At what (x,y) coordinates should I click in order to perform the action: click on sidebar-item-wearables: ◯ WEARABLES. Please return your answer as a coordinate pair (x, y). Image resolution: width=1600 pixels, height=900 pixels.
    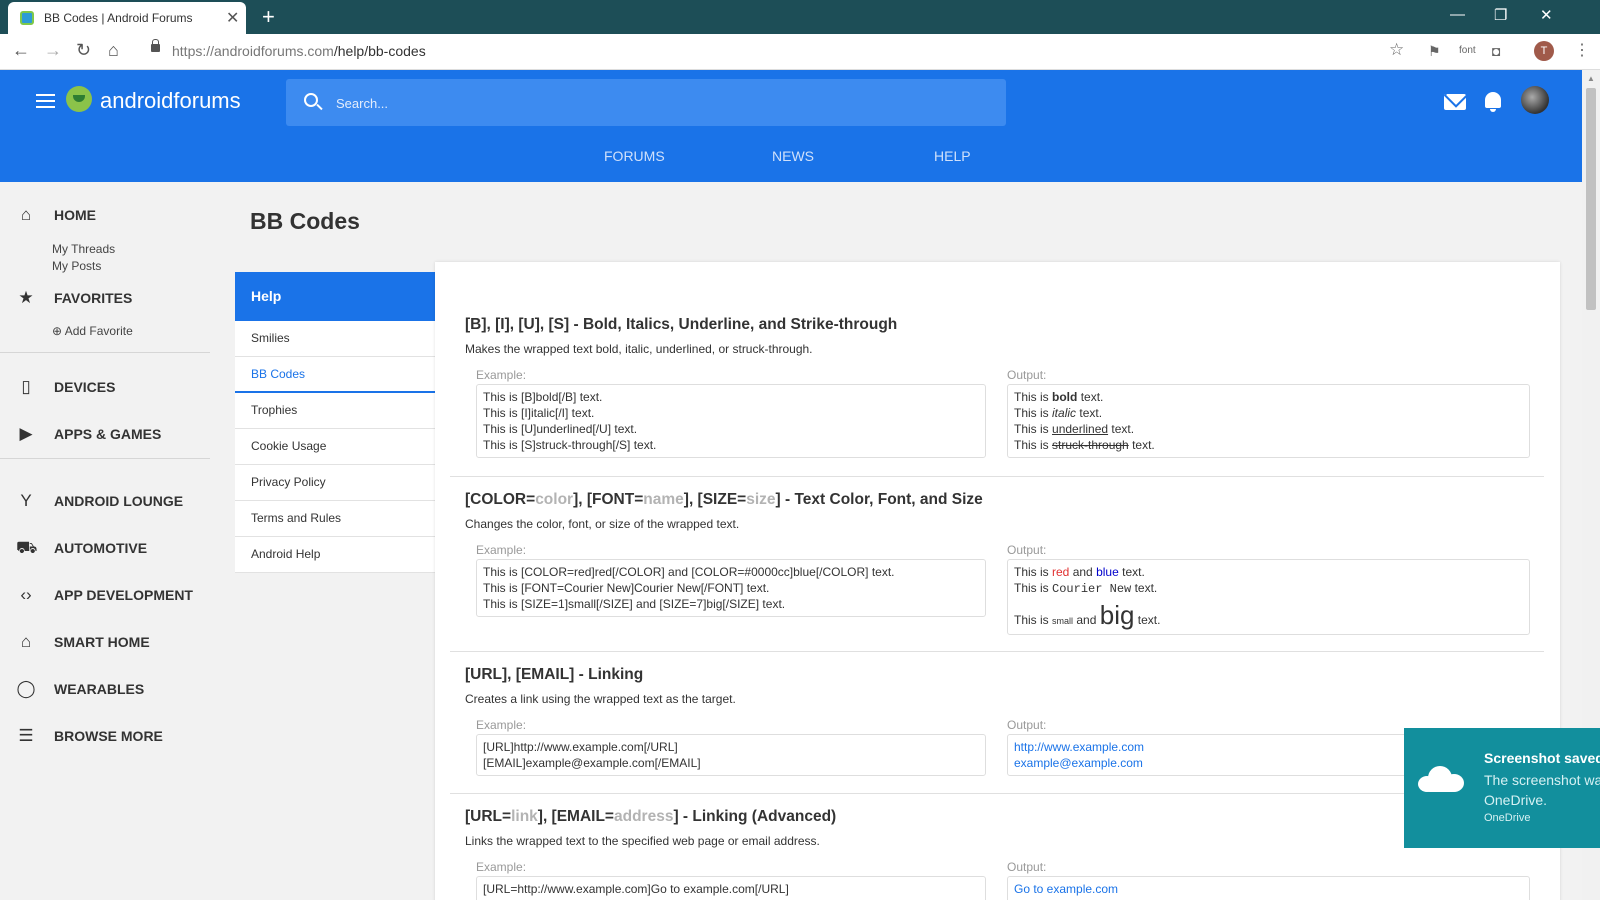
    Looking at the image, I should click on (111, 689).